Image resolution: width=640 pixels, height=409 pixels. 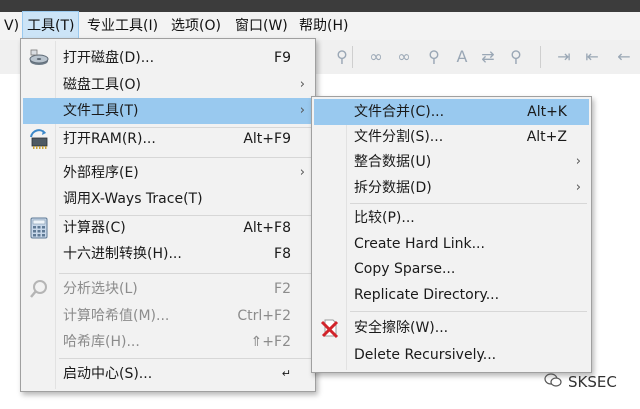 What do you see at coordinates (168, 173) in the screenshot?
I see `menu-item-external-programs: 外部程序(E) ›` at bounding box center [168, 173].